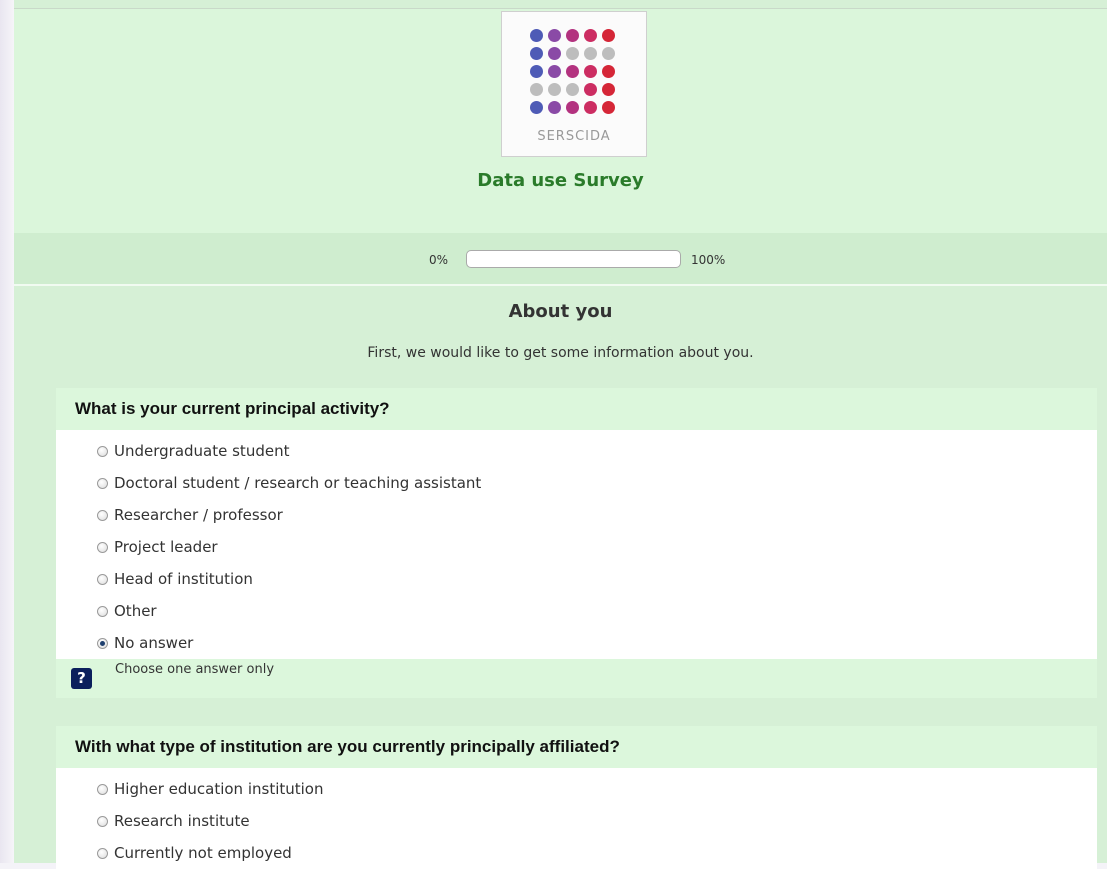  Describe the element at coordinates (560, 180) in the screenshot. I see `survey-title: Data use Survey` at that location.